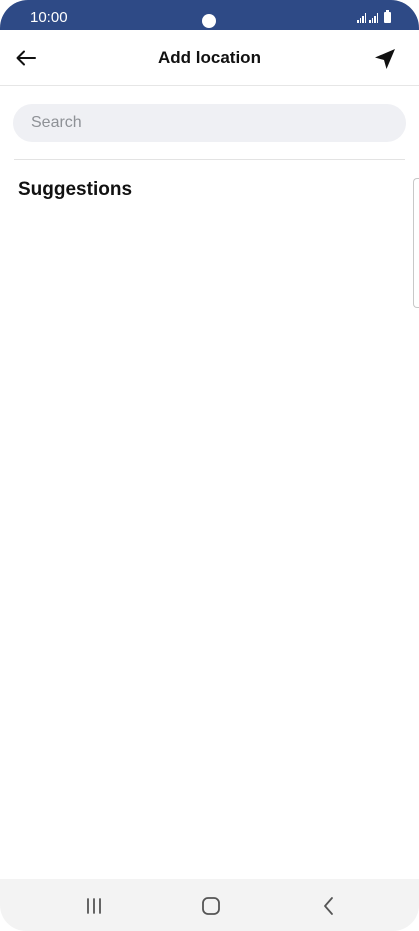  I want to click on chevron-left-icon, so click(328, 906).